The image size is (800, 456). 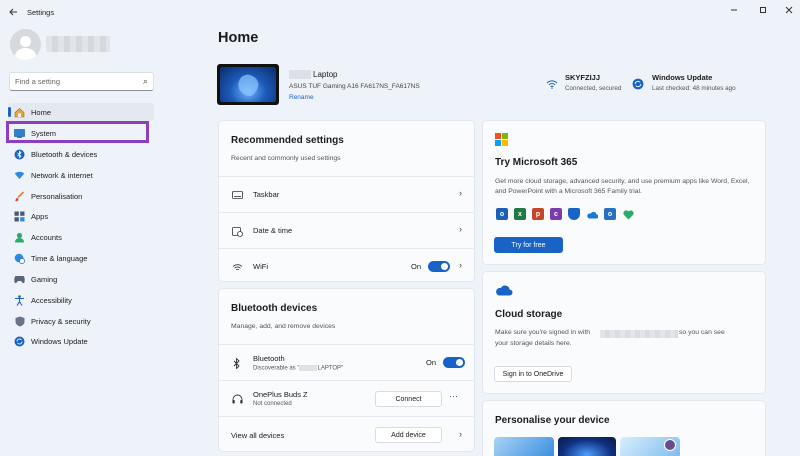 I want to click on view-all-devices-row: View all devices Add device ›, so click(x=346, y=434).